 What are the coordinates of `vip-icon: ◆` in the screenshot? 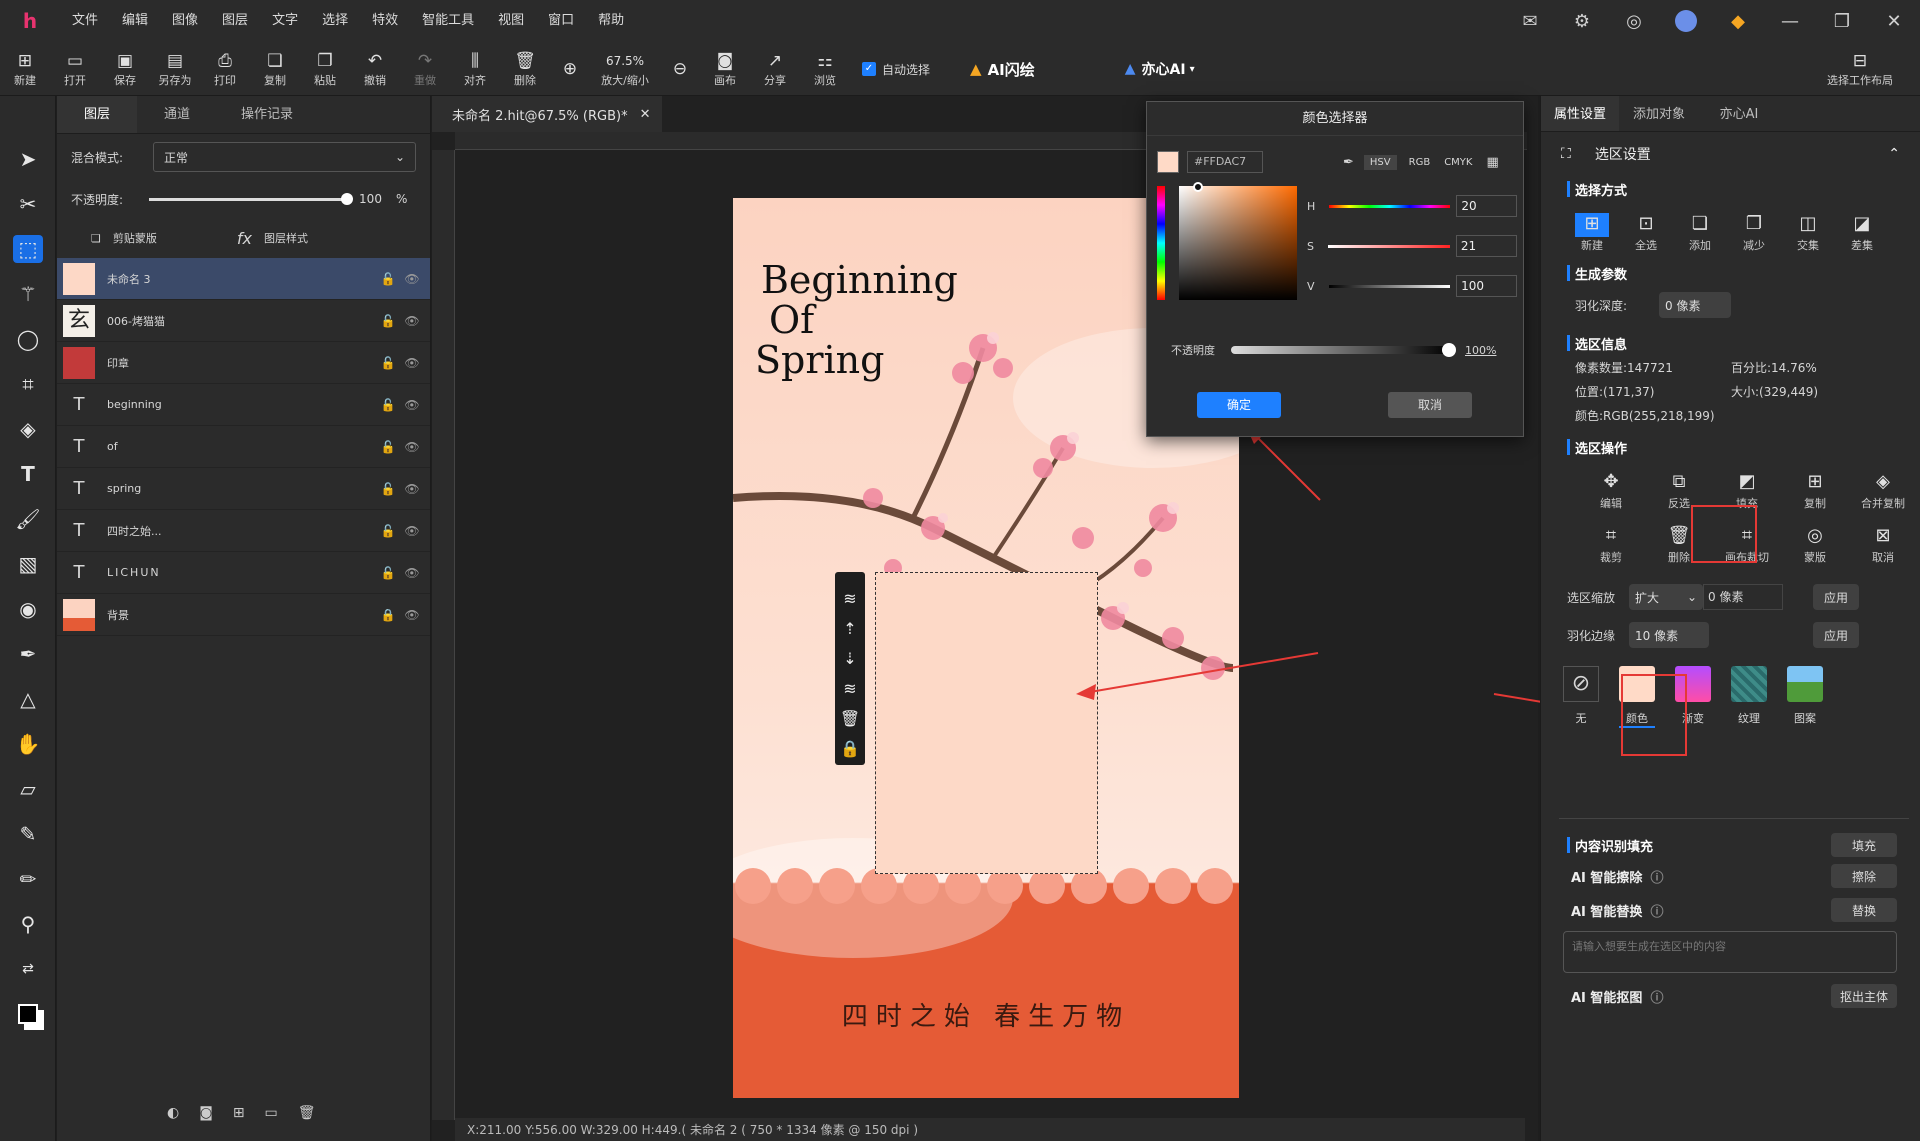 It's located at (1738, 21).